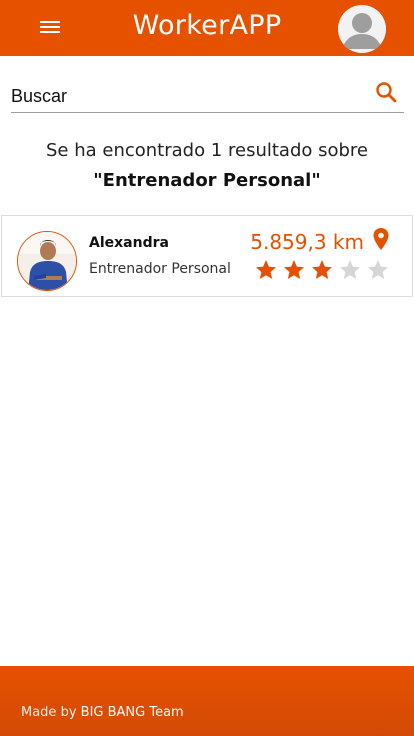 The width and height of the screenshot is (414, 736). Describe the element at coordinates (307, 242) in the screenshot. I see `worker-distance: 5.859,3 km` at that location.